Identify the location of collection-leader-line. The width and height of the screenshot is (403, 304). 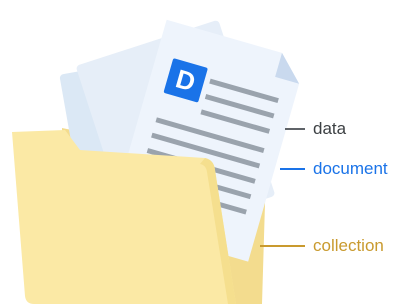
(282, 246).